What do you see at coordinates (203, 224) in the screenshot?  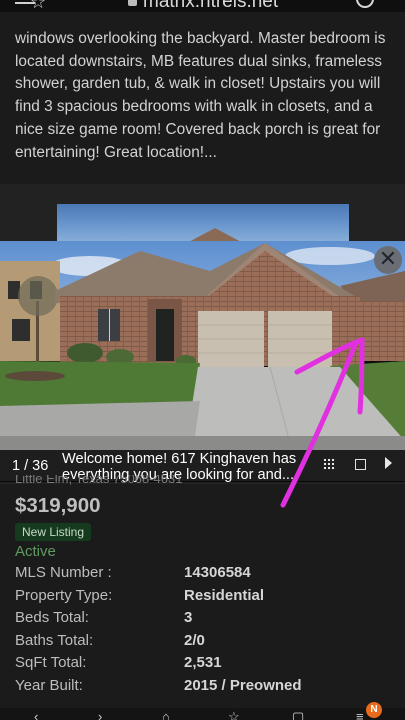 I see `listing-photo-thumbnail` at bounding box center [203, 224].